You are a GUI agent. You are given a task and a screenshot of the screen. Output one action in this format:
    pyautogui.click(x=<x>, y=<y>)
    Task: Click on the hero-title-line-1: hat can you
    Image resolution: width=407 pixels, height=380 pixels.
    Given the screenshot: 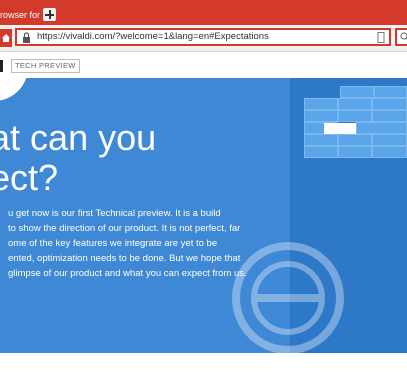 What is the action you would take?
    pyautogui.click(x=78, y=137)
    